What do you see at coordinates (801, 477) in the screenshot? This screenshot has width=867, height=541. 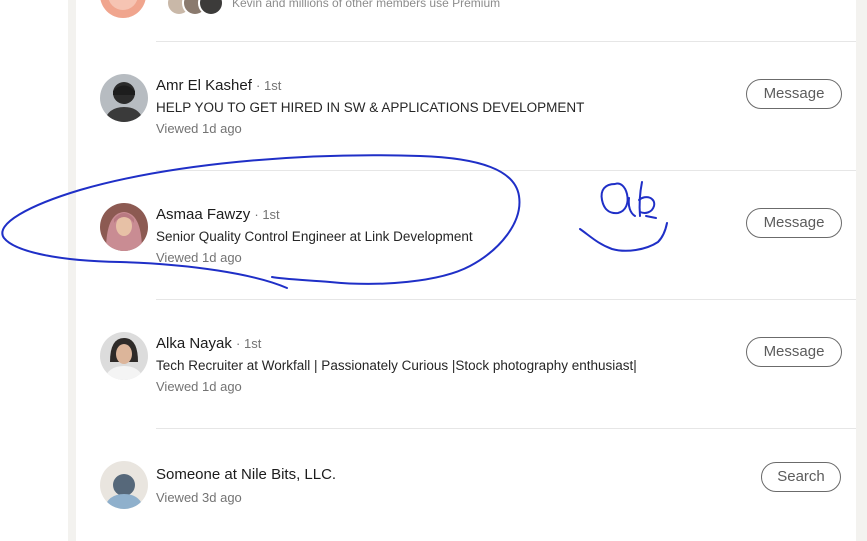 I see `search-button: Search` at bounding box center [801, 477].